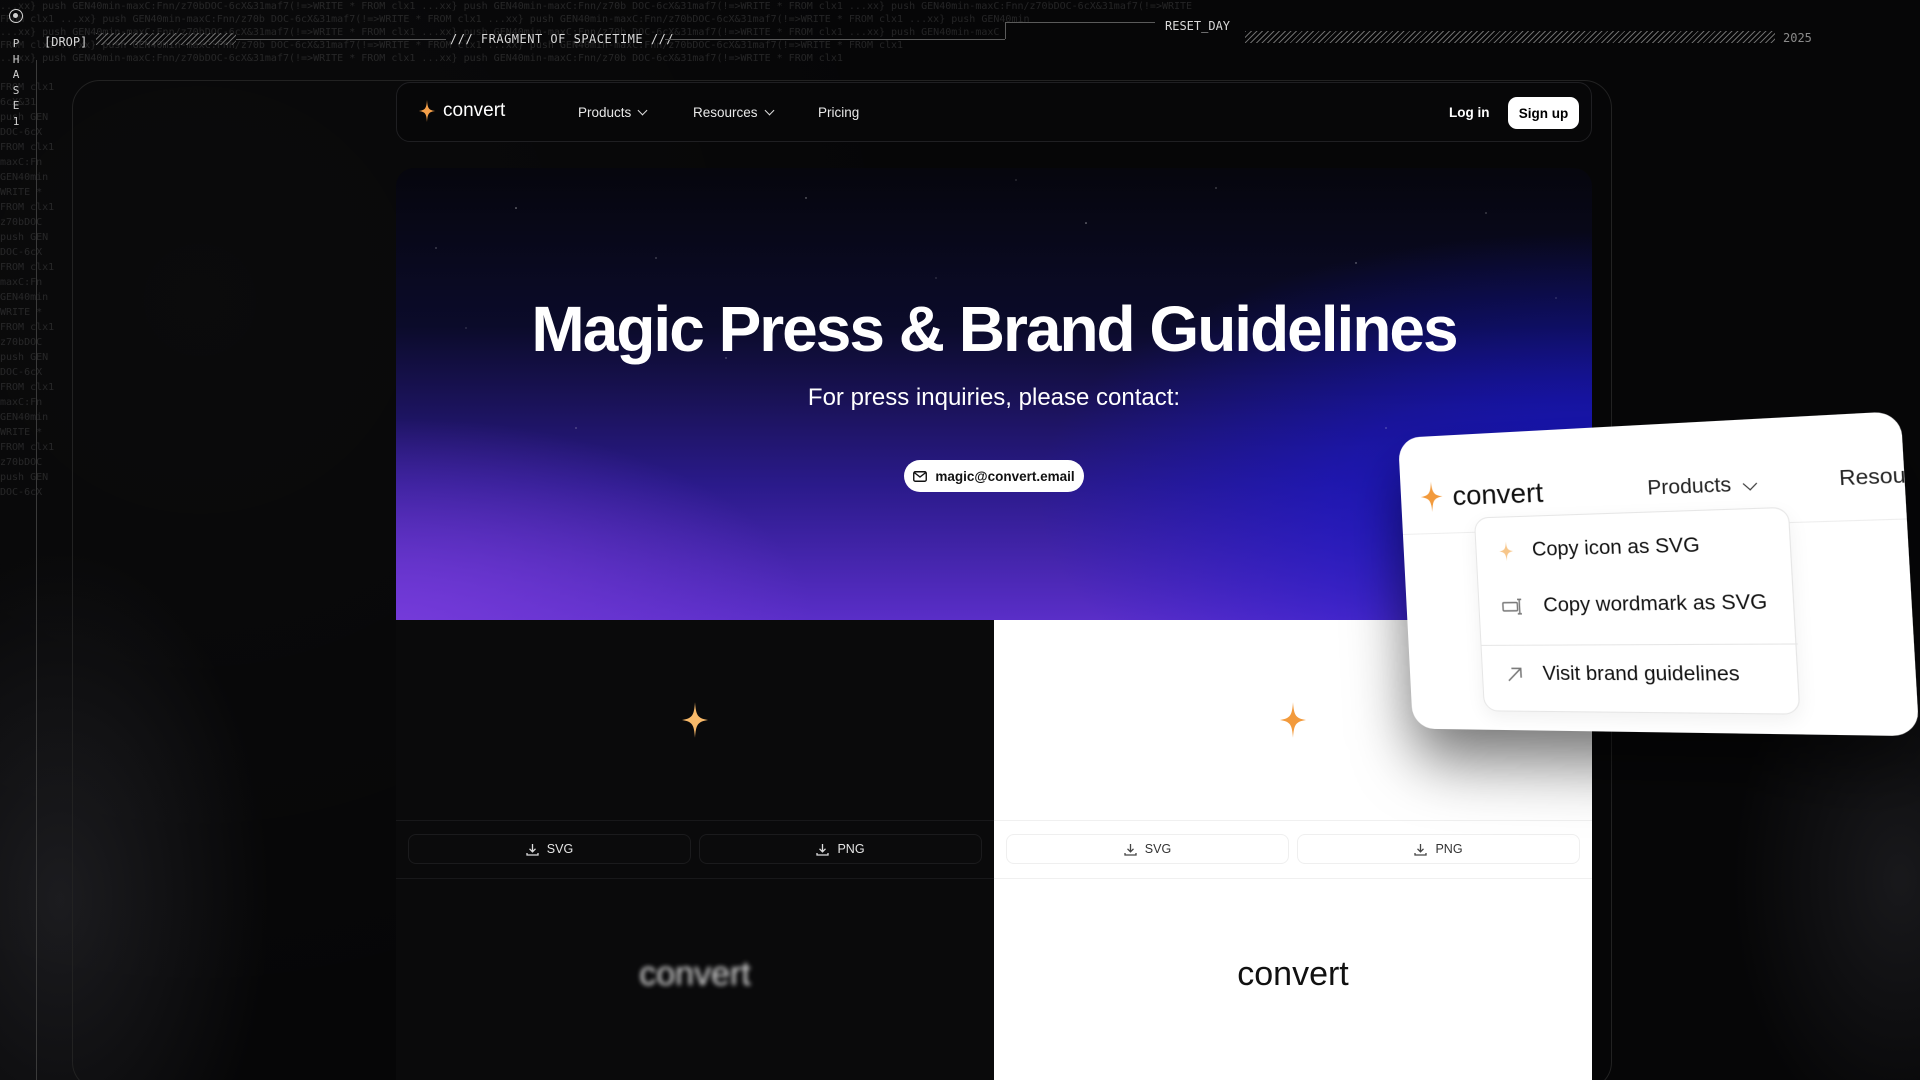  What do you see at coordinates (1873, 478) in the screenshot?
I see `nav-resources: Resou` at bounding box center [1873, 478].